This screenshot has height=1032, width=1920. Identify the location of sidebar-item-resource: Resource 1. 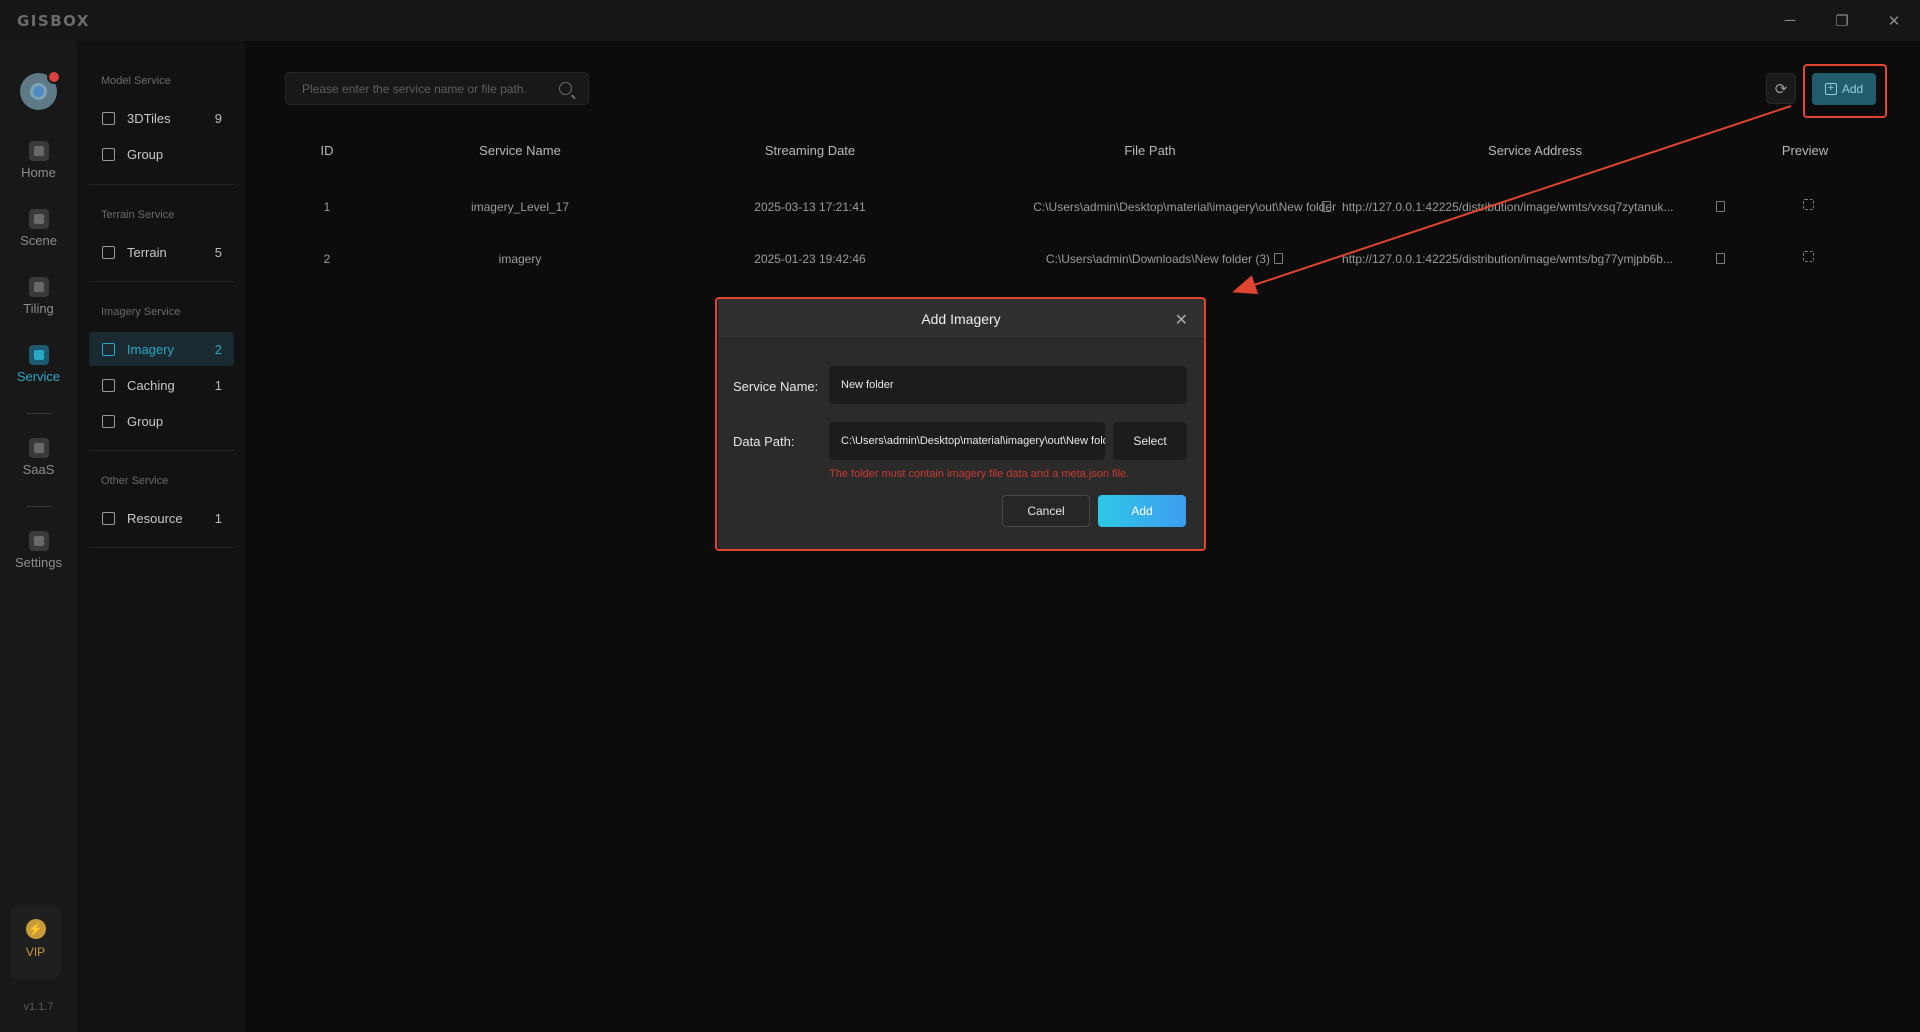
(161, 518).